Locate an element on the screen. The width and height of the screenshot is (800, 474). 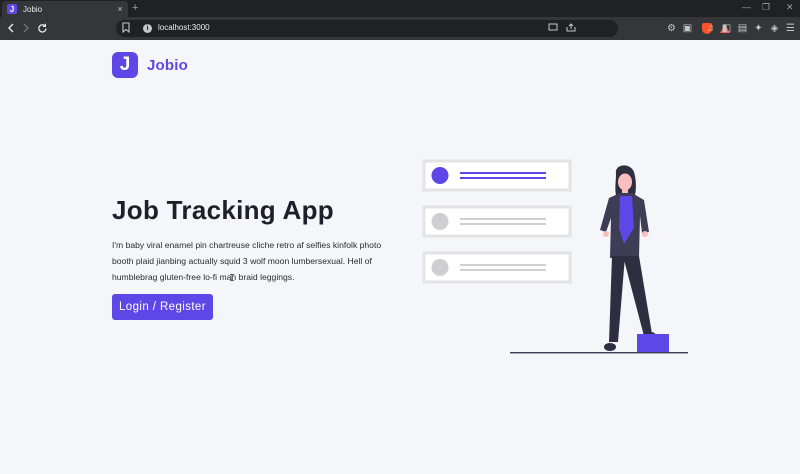
sidebar-icon: ◧ is located at coordinates (726, 28).